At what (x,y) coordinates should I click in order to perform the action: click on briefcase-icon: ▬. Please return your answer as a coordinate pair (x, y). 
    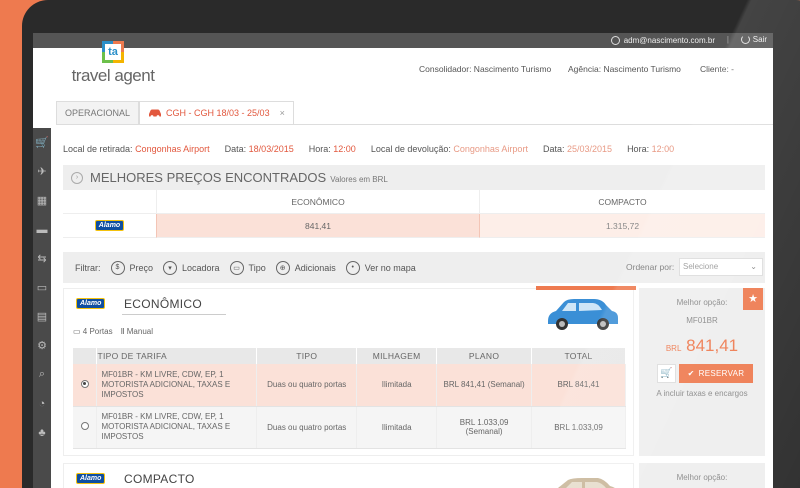
    Looking at the image, I should click on (42, 229).